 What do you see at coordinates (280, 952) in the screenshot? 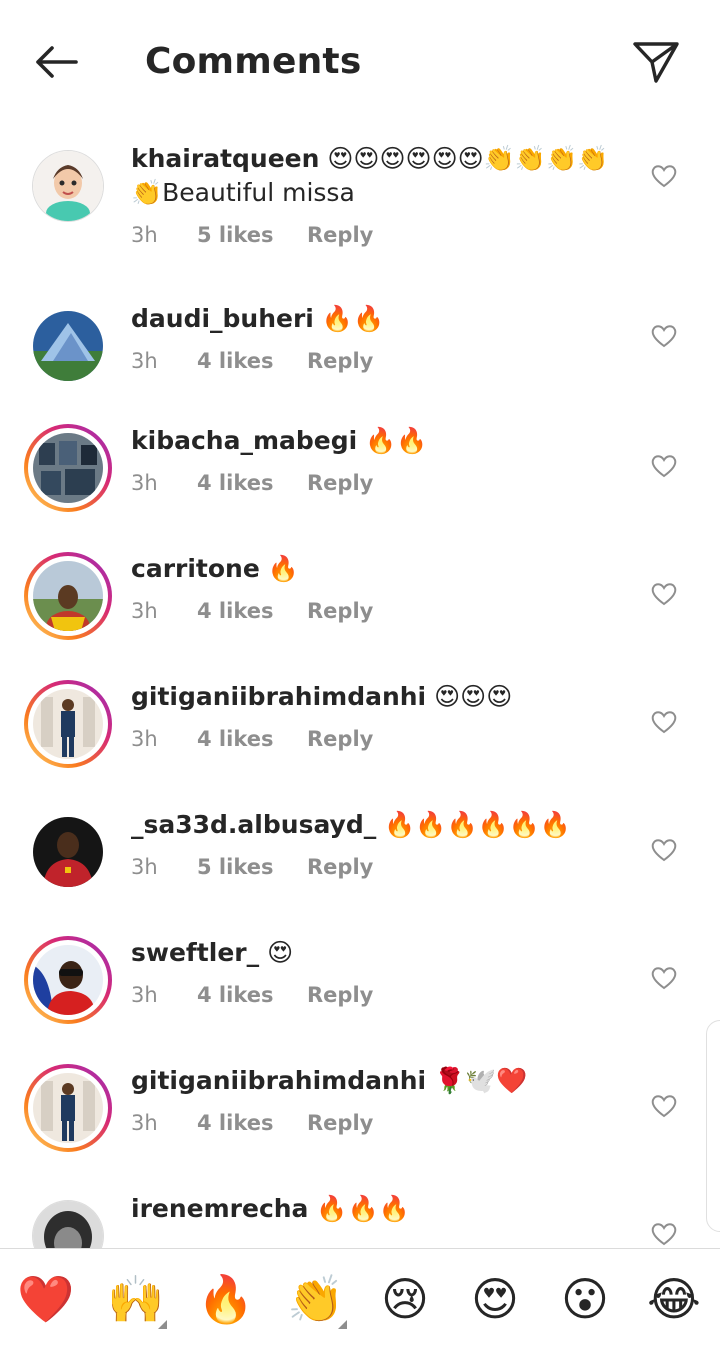
I see `comment-text: 😍` at bounding box center [280, 952].